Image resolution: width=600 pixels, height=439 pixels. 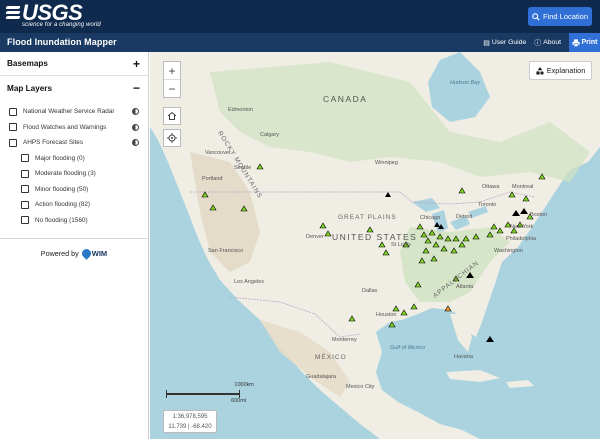 I want to click on basemaps-label: Basemaps, so click(x=27, y=63).